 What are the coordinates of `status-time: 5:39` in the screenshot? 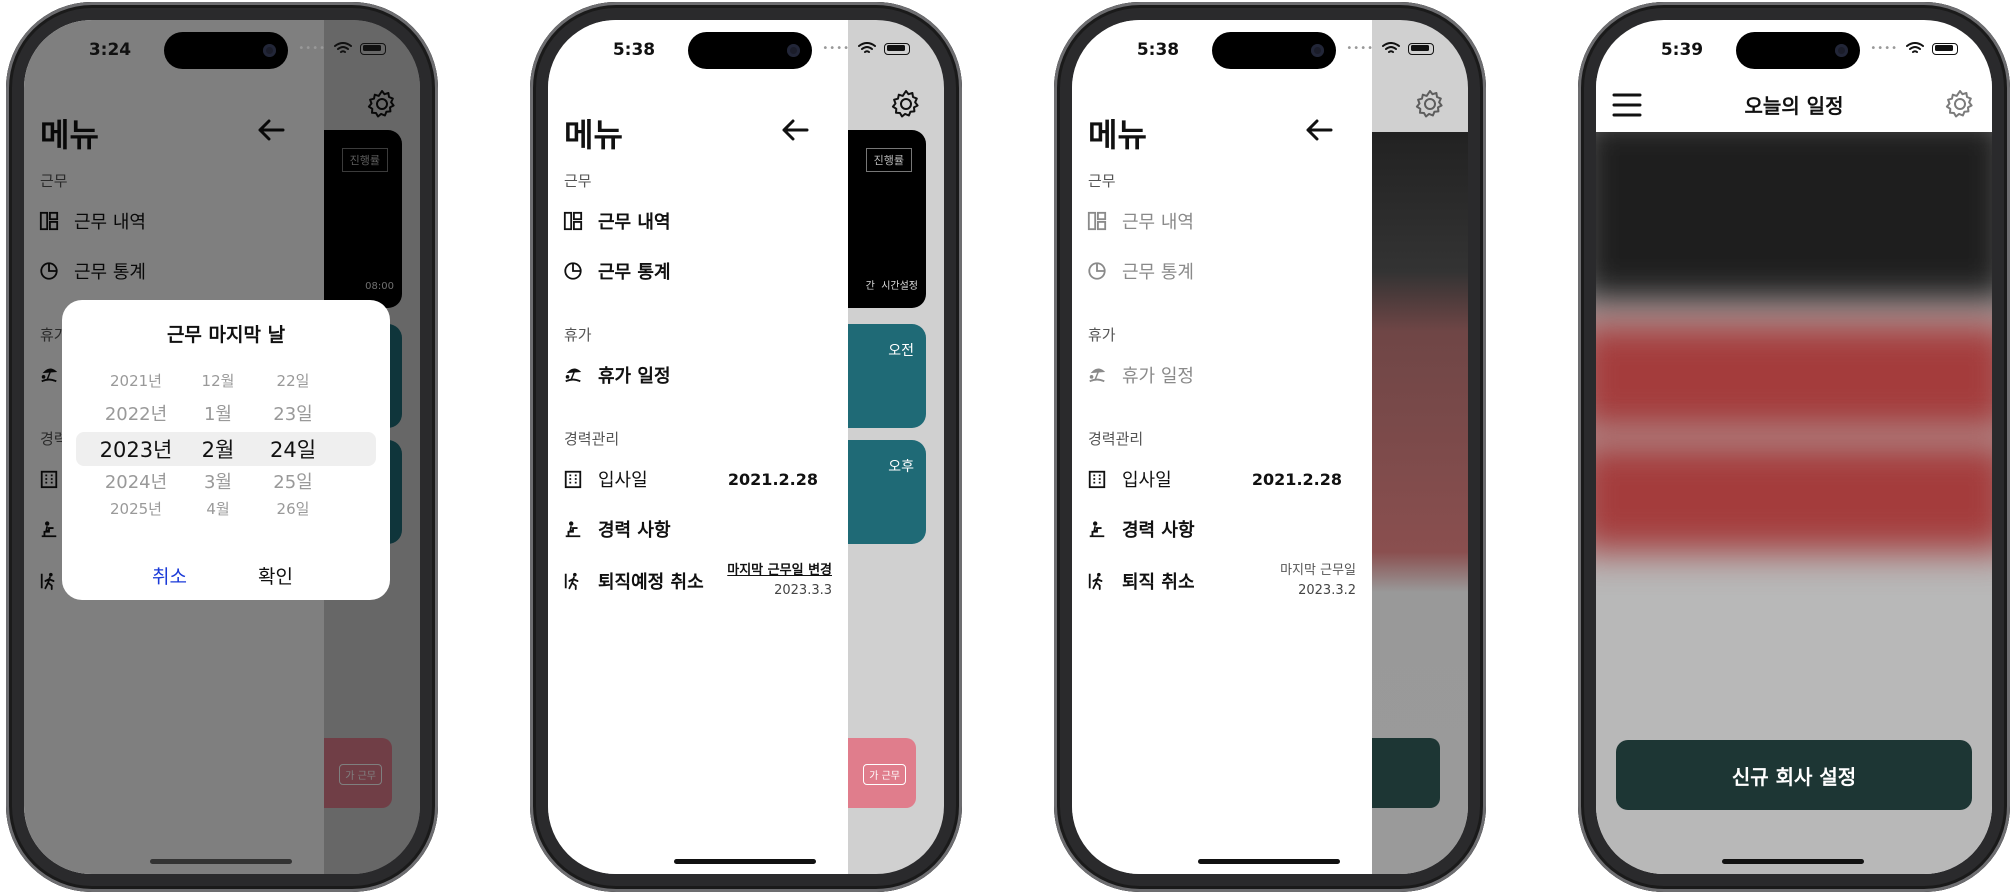 It's located at (1682, 50).